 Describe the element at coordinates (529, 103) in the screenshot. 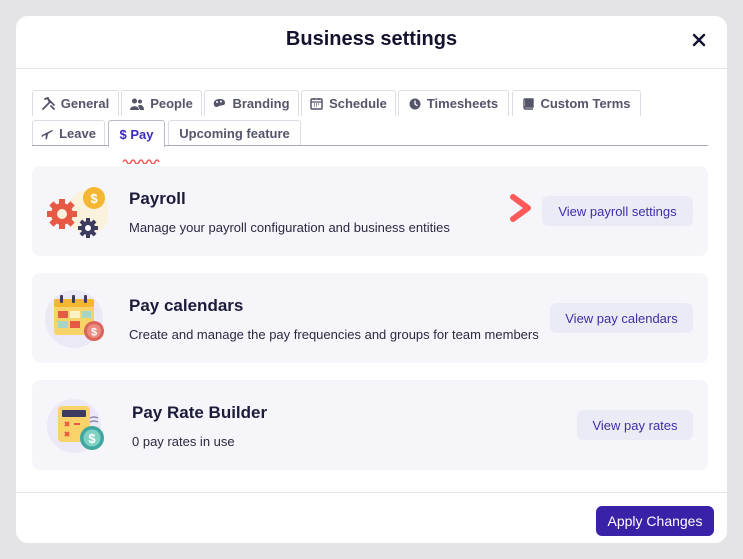

I see `book-icon` at that location.